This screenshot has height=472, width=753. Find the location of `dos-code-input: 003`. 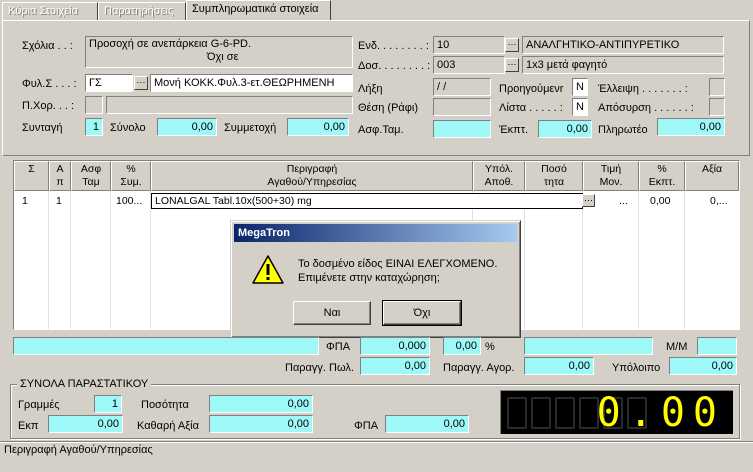

dos-code-input: 003 is located at coordinates (469, 65).